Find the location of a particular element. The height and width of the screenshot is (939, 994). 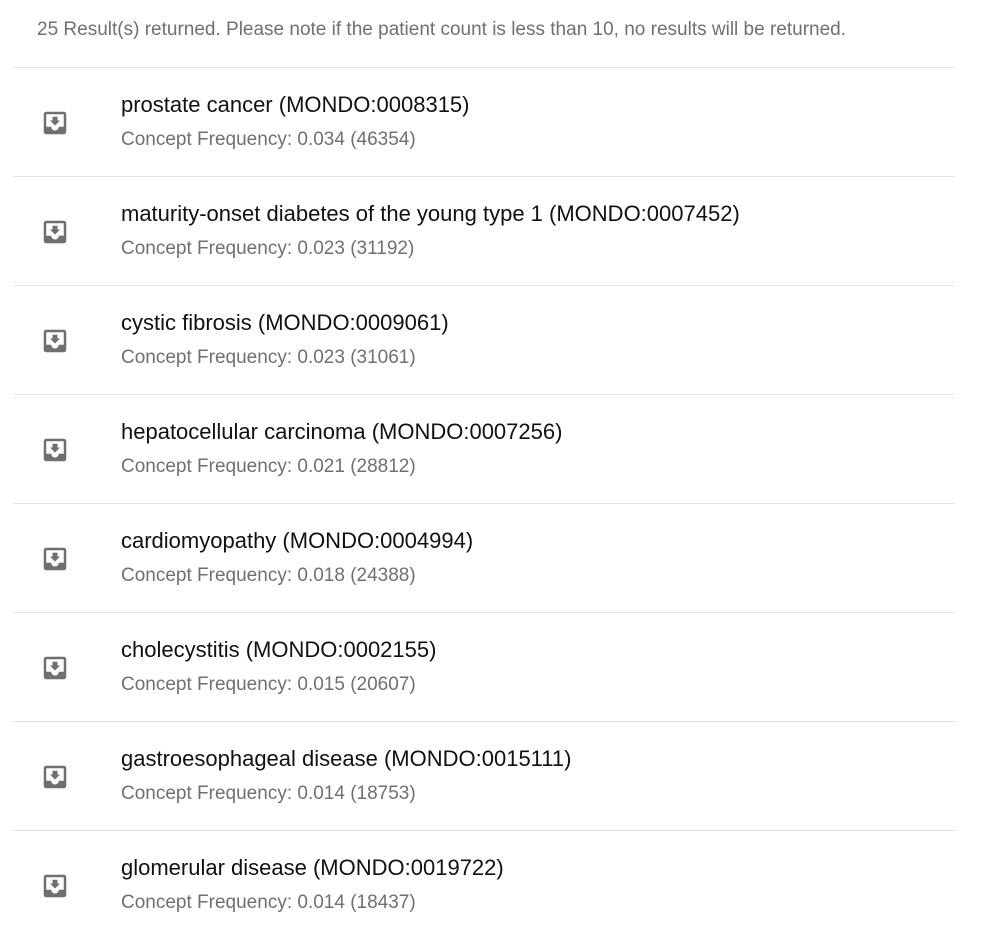

concept-frequency: Concept Frequency: 0.015 (20607) is located at coordinates (268, 684).